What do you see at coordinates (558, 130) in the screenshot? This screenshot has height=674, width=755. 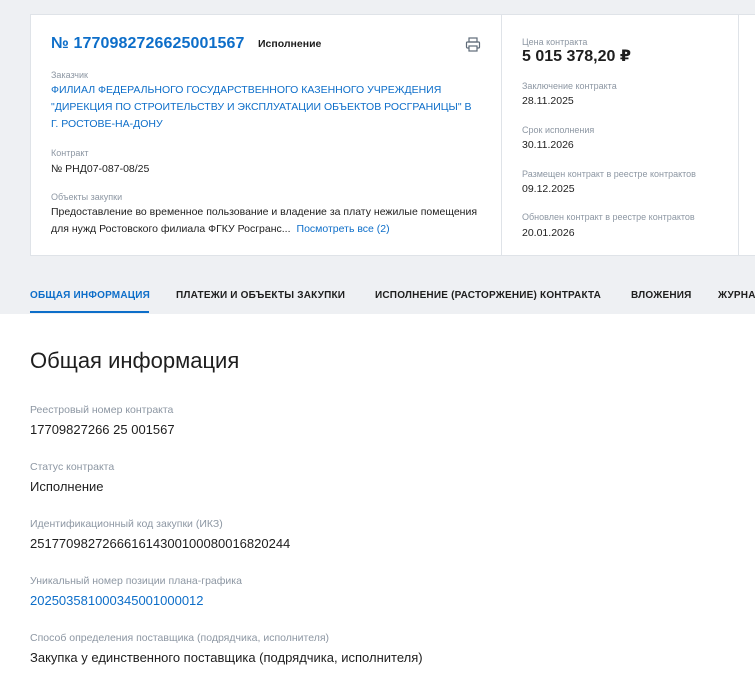 I see `term-label: Срок исполнения` at bounding box center [558, 130].